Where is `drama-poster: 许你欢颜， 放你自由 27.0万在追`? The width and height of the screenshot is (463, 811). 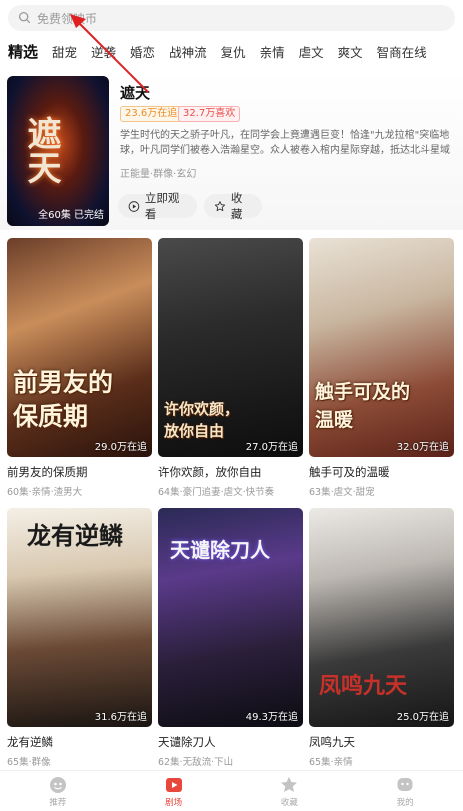 drama-poster: 许你欢颜， 放你自由 27.0万在追 is located at coordinates (230, 347).